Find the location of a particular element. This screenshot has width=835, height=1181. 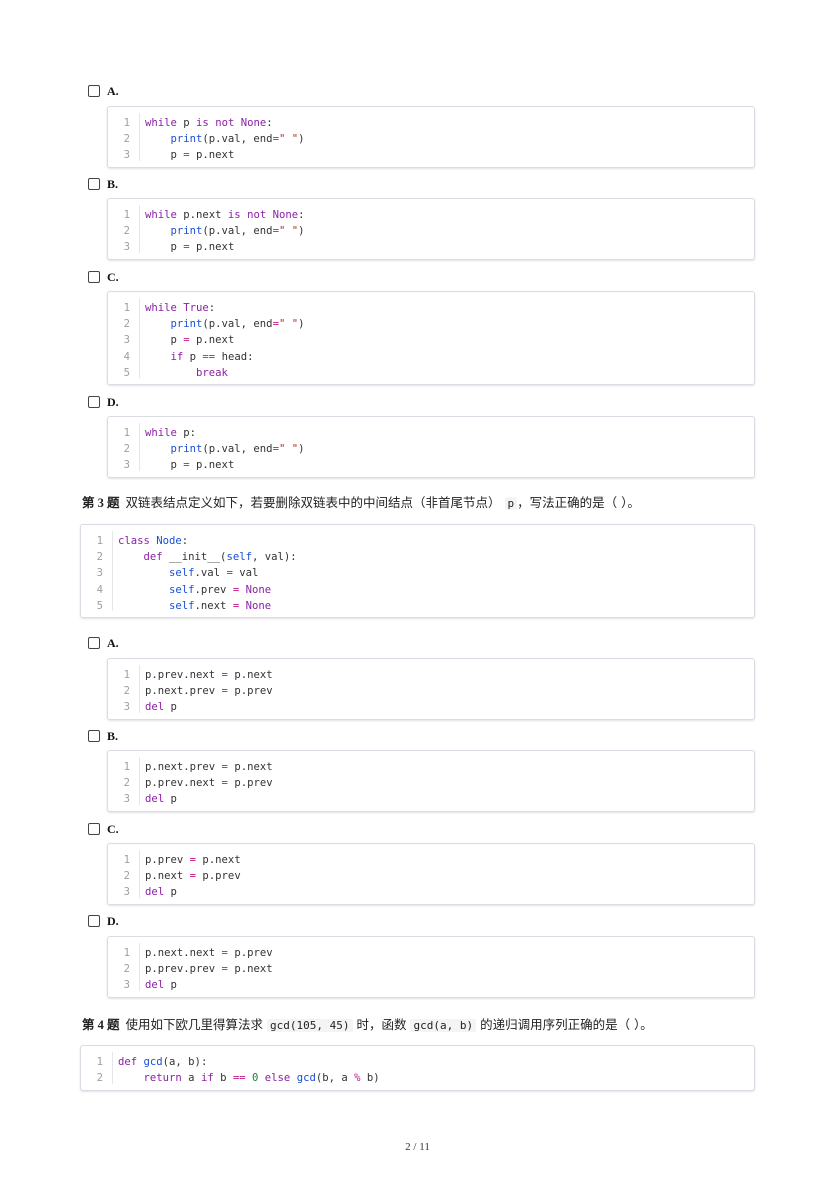

code-text: self.val = val is located at coordinates (214, 573).